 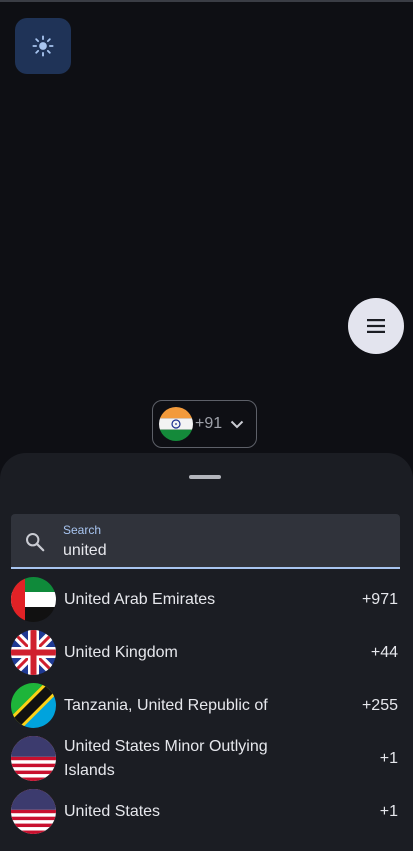 What do you see at coordinates (35, 542) in the screenshot?
I see `search-icon` at bounding box center [35, 542].